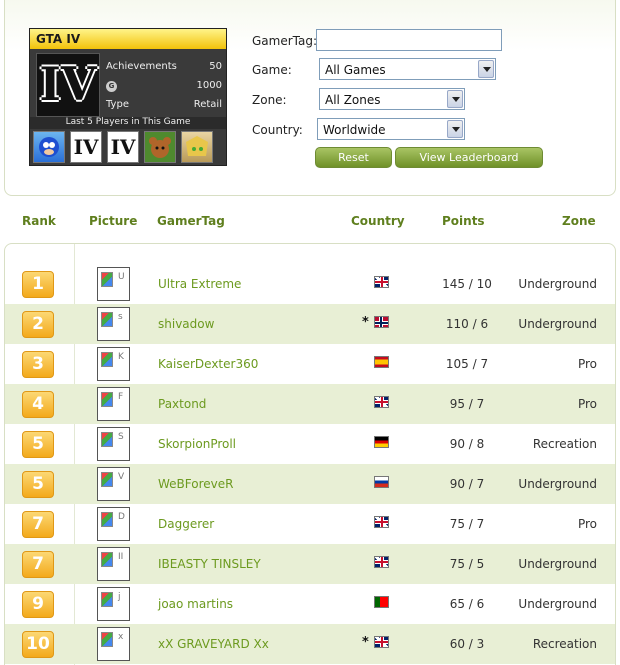 This screenshot has height=665, width=620. Describe the element at coordinates (207, 104) in the screenshot. I see `type-value: Retail` at that location.